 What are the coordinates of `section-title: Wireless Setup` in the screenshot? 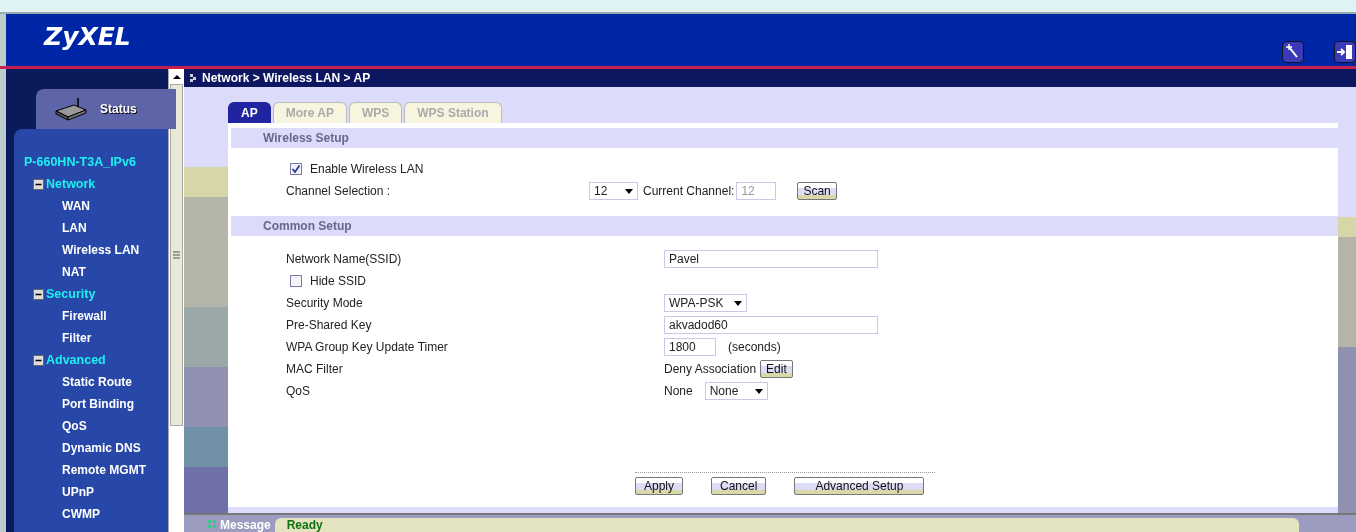 It's located at (306, 138).